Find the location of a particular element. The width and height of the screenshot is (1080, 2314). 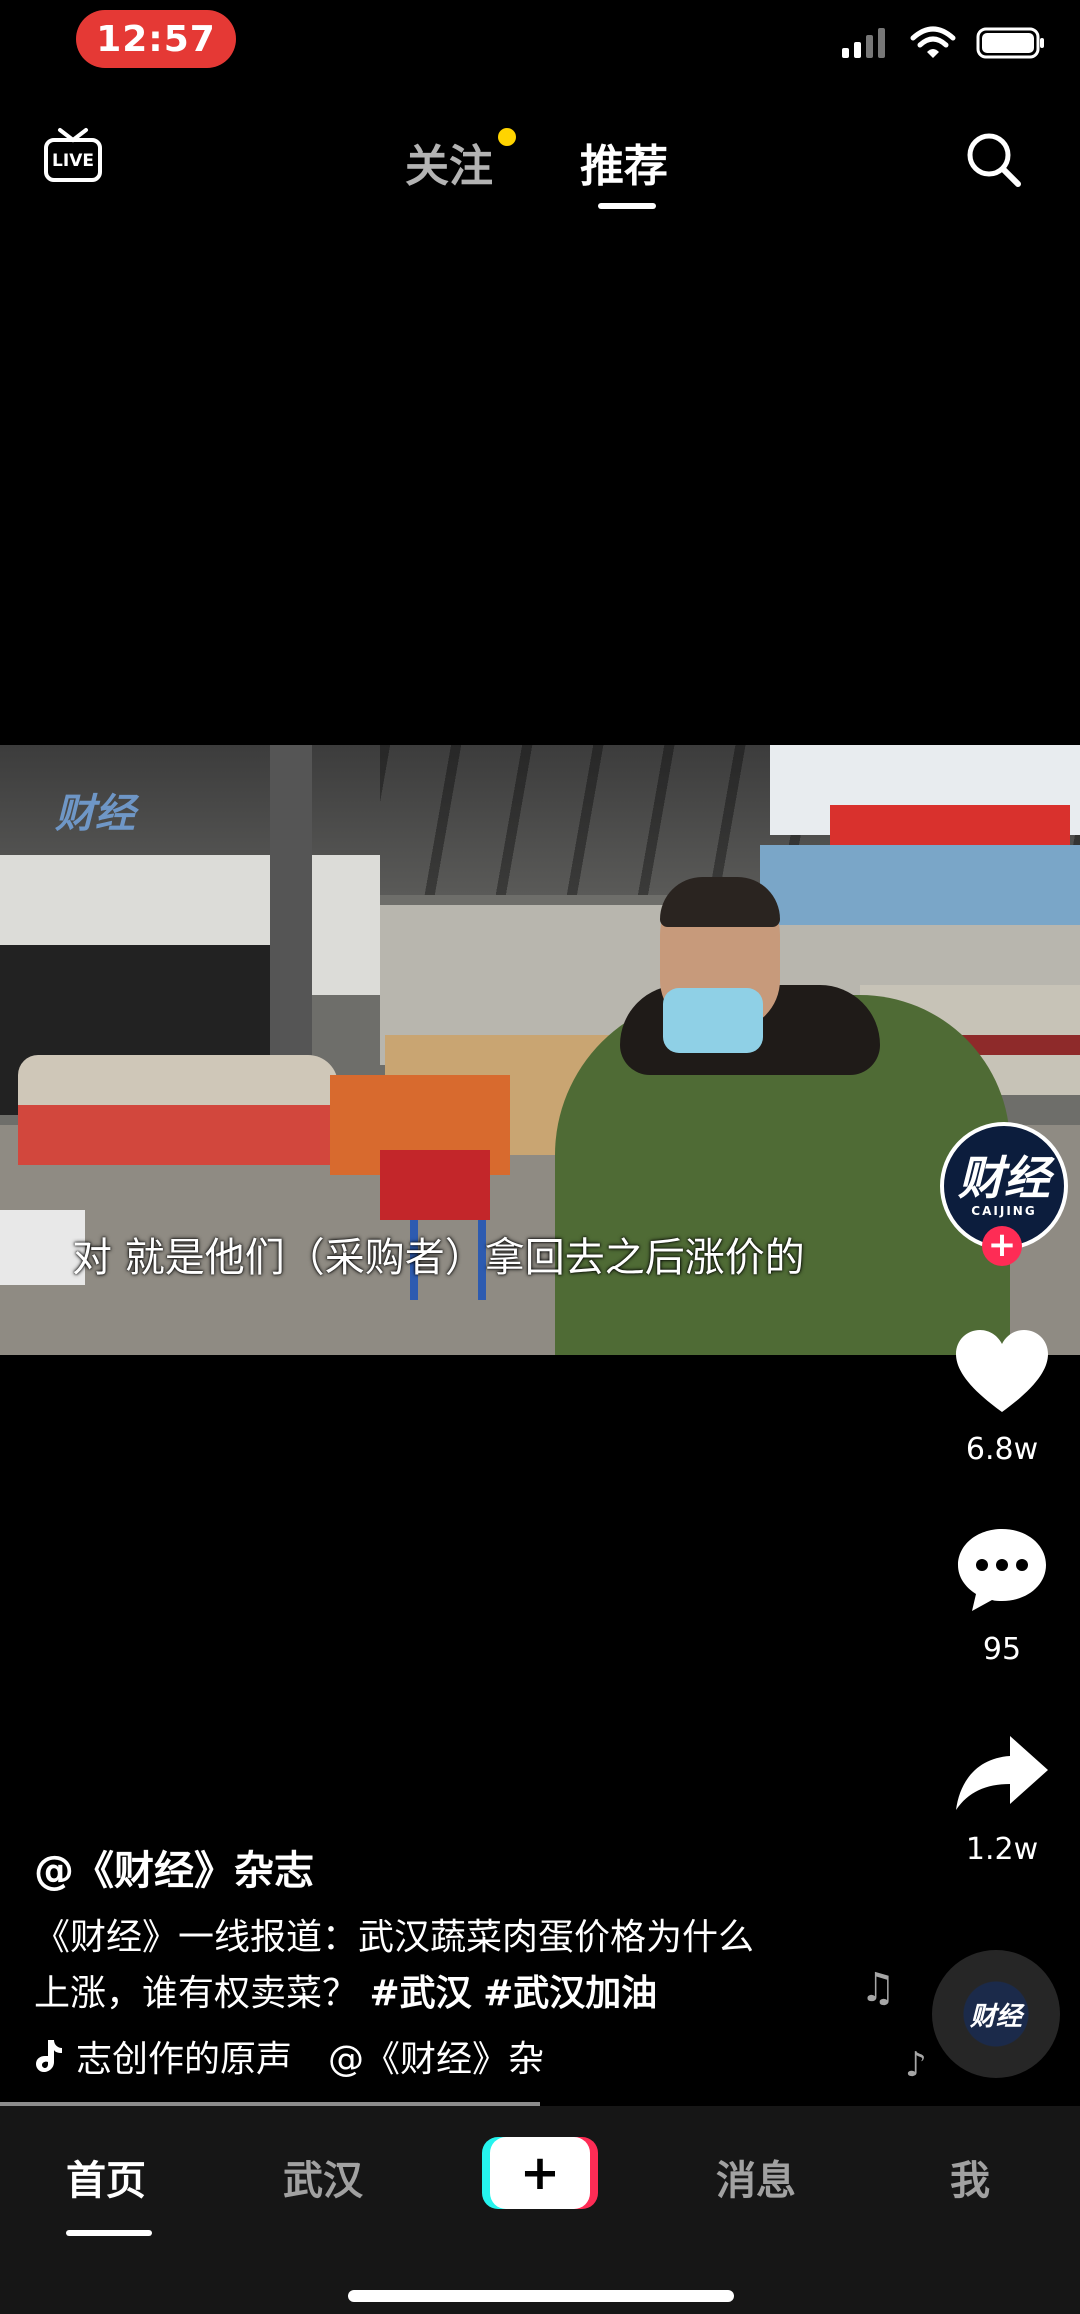

music-row: 志创作的原声 @《财经》杂 is located at coordinates (289, 2056).